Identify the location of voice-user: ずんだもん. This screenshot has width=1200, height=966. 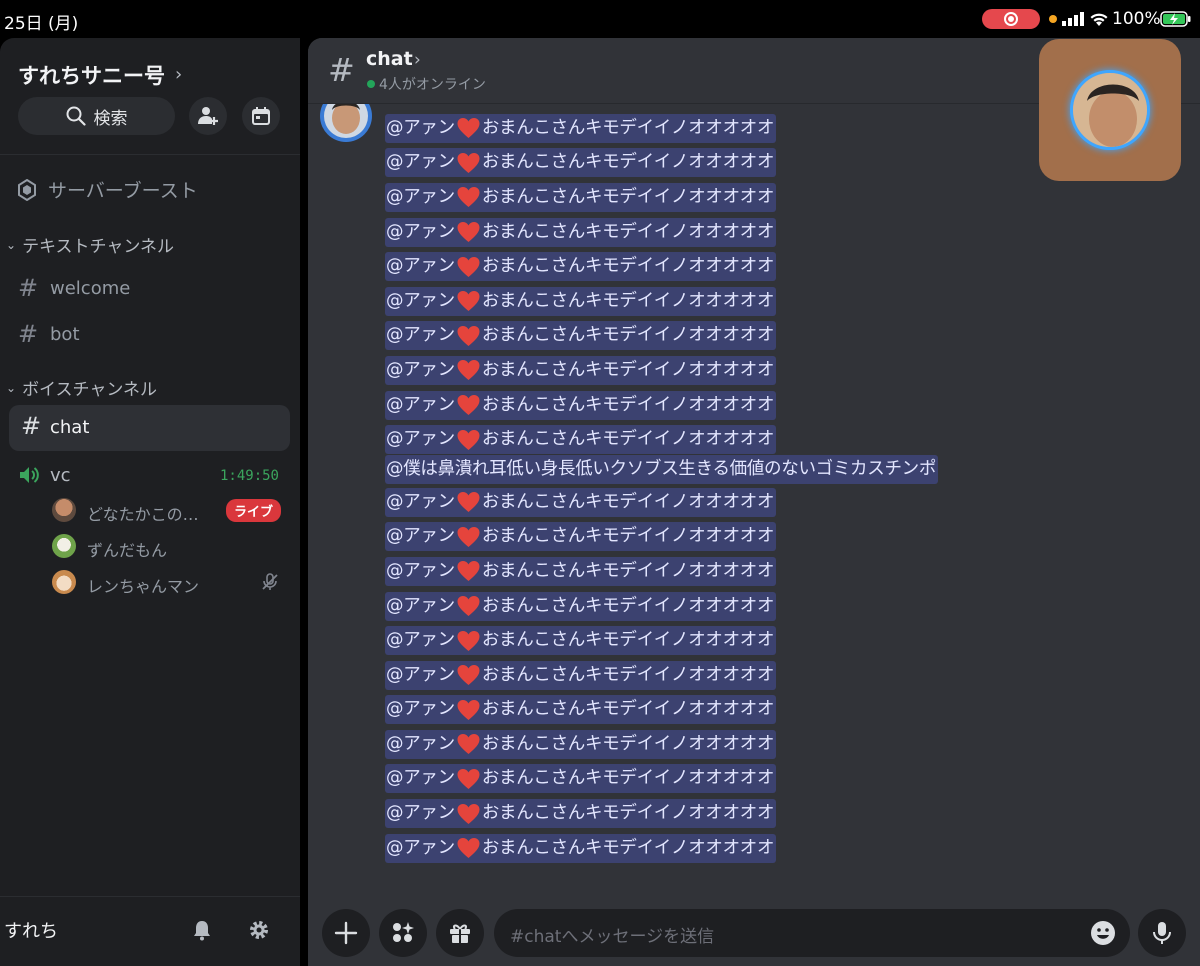
(167, 548).